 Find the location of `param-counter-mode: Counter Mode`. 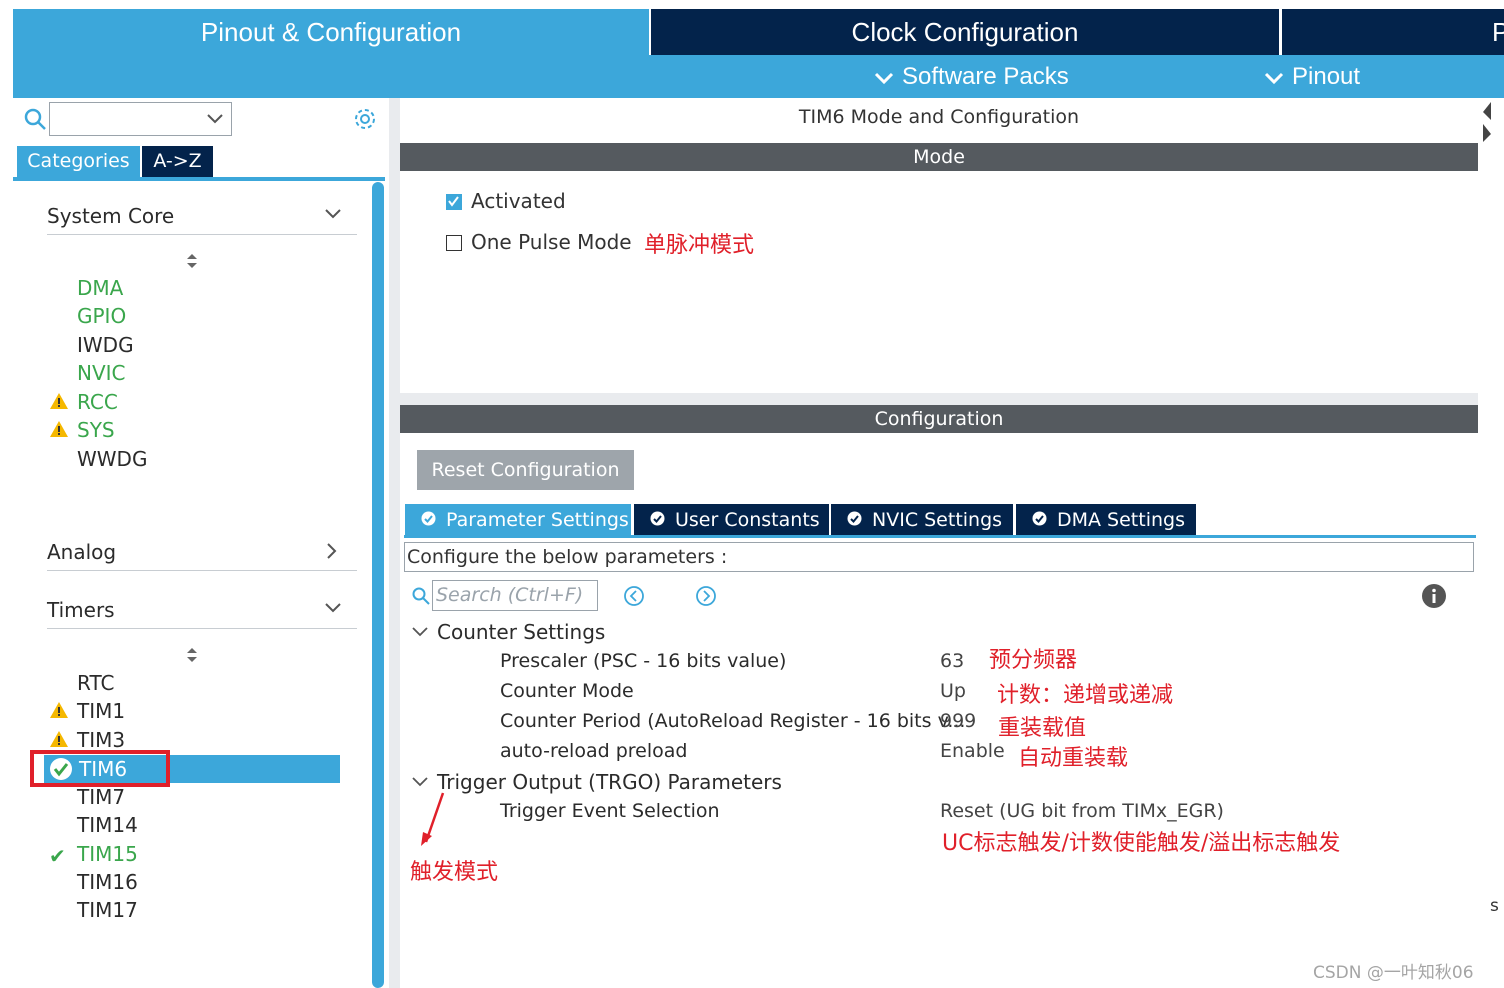

param-counter-mode: Counter Mode is located at coordinates (567, 691).